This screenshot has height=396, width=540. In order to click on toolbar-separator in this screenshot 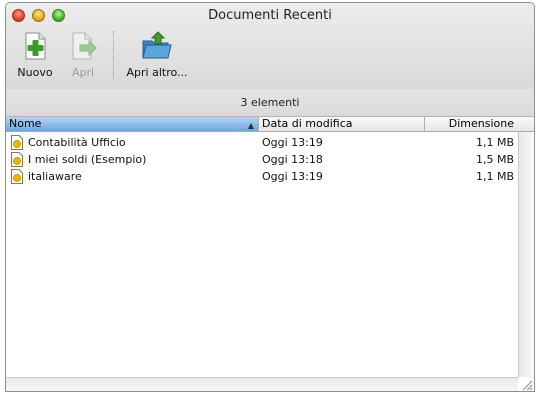, I will do `click(114, 55)`.